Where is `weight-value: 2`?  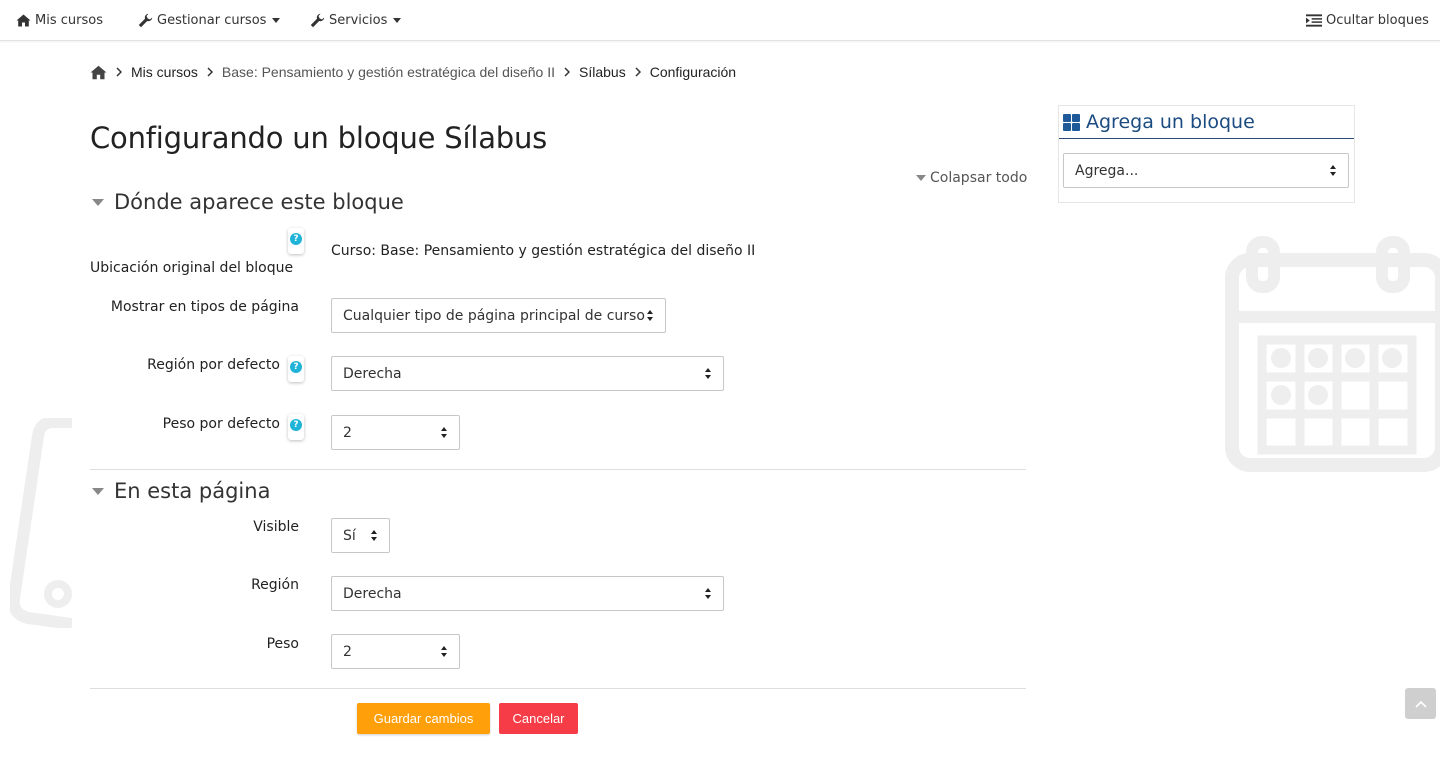
weight-value: 2 is located at coordinates (347, 651).